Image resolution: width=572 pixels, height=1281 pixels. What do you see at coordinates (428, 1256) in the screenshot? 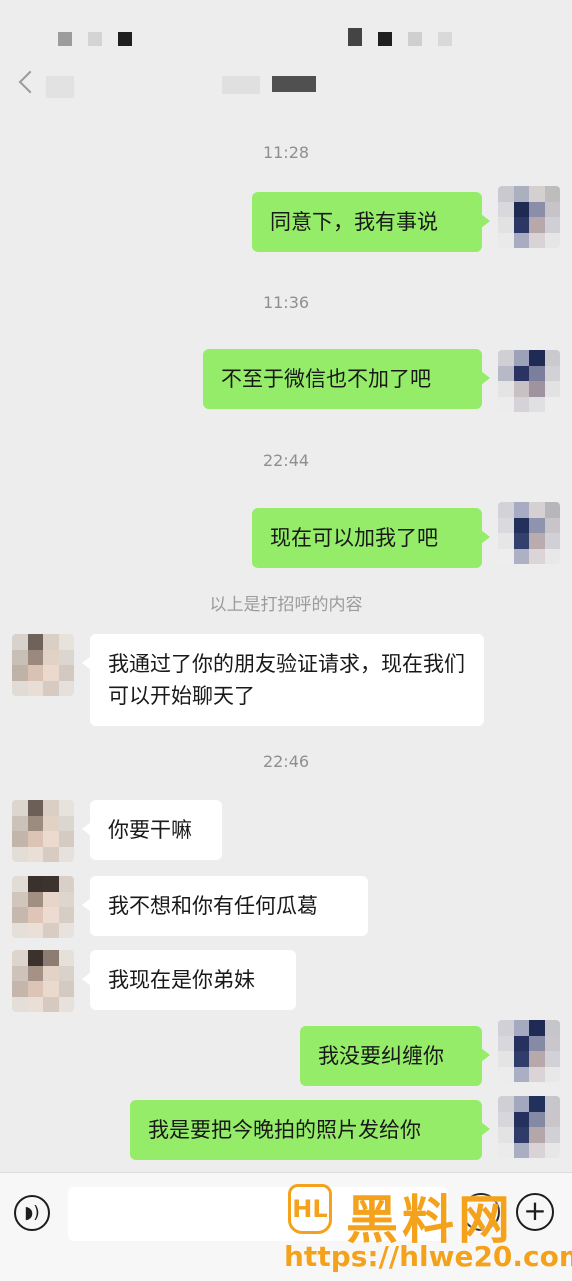
I see `watermark-url: https://hlwe20.com` at bounding box center [428, 1256].